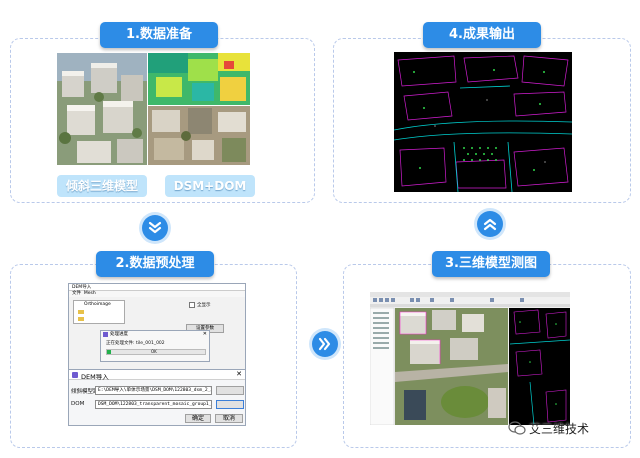  I want to click on bg-tree-item: Orthoimage, so click(99, 304).